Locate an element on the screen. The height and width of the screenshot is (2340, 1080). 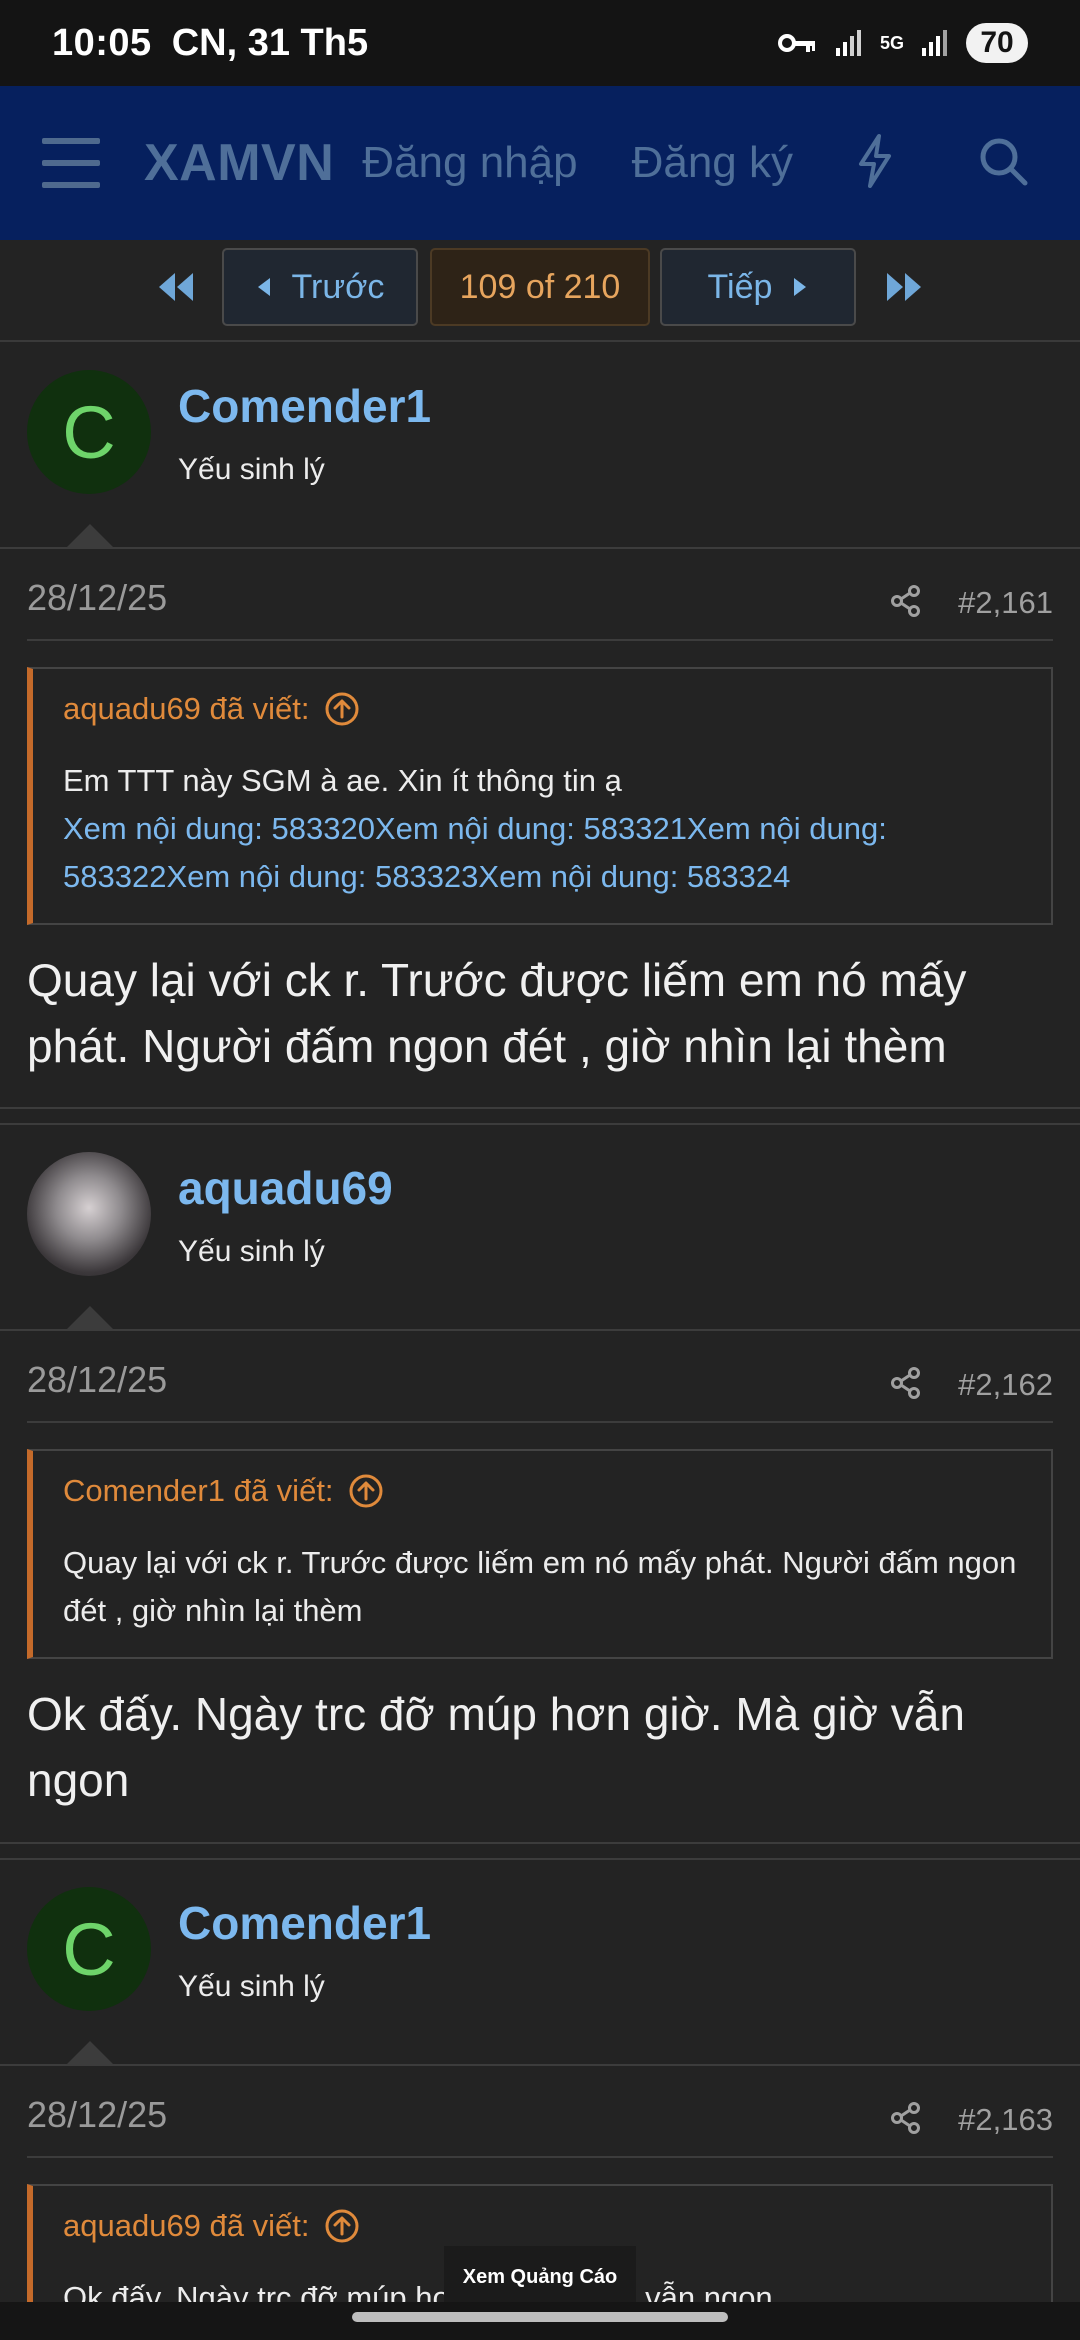
double-chevron-left-icon is located at coordinates (176, 287).